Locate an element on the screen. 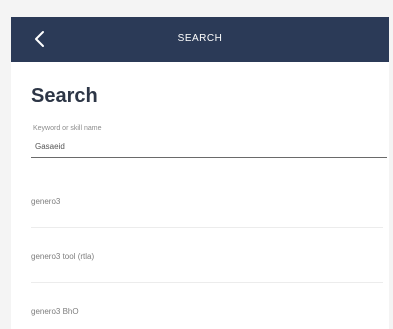 The height and width of the screenshot is (329, 393). app-bar-title: SEARCH is located at coordinates (200, 38).